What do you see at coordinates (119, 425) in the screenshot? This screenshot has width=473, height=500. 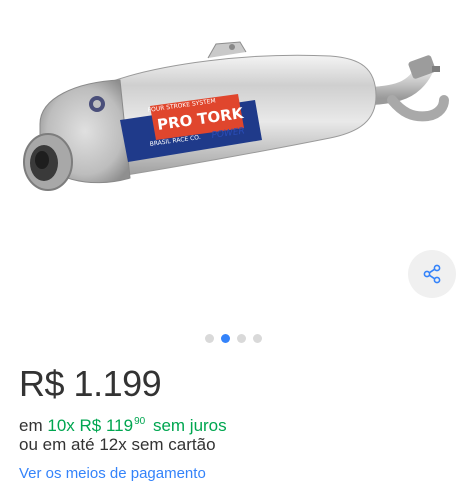 I see `installments-amount: 119` at bounding box center [119, 425].